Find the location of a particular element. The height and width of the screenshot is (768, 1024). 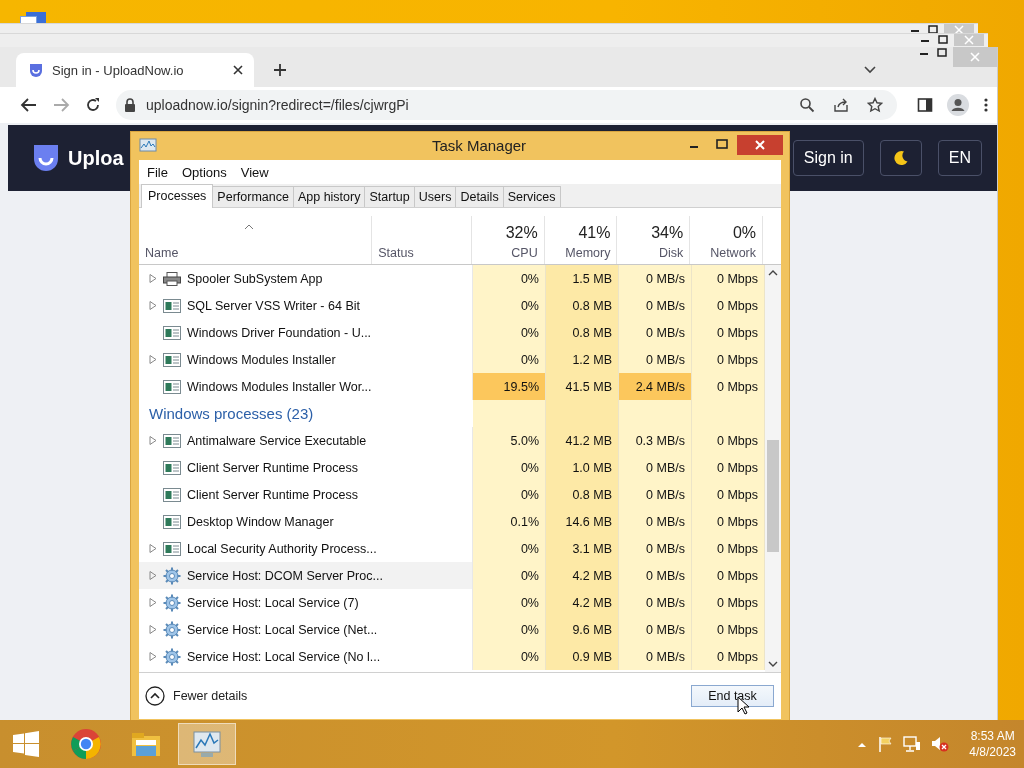

menu-item: View is located at coordinates (254, 172).